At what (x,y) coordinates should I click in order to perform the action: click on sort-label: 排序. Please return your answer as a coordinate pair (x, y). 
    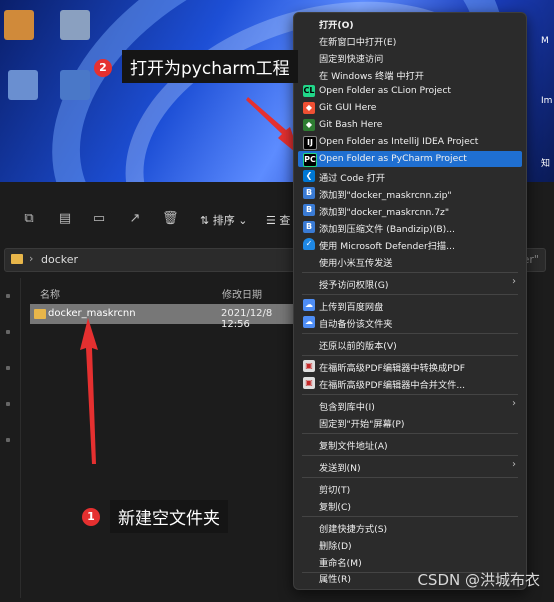
    Looking at the image, I should click on (223, 220).